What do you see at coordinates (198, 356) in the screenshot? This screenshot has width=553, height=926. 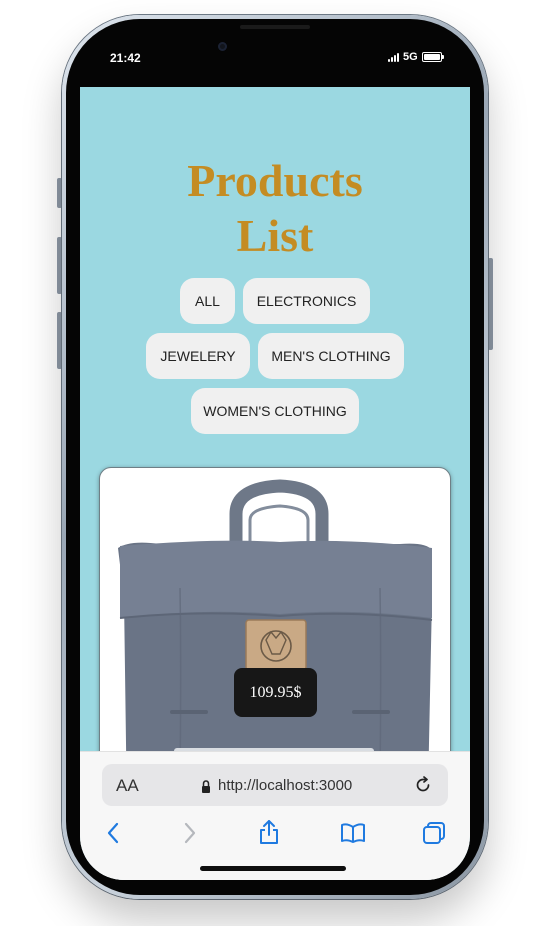 I see `filter-jewelery-button: JEWELERY` at bounding box center [198, 356].